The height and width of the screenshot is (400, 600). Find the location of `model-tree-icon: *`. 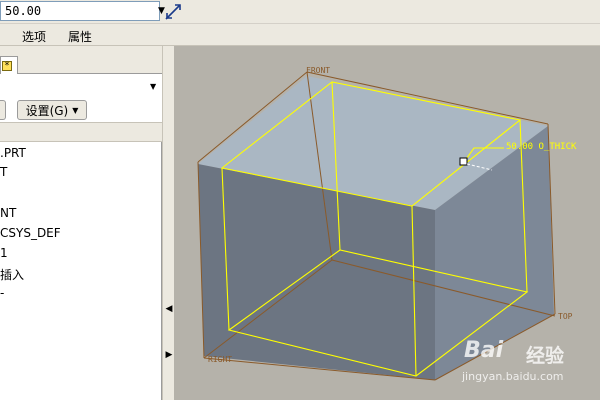

model-tree-icon: * is located at coordinates (7, 66).